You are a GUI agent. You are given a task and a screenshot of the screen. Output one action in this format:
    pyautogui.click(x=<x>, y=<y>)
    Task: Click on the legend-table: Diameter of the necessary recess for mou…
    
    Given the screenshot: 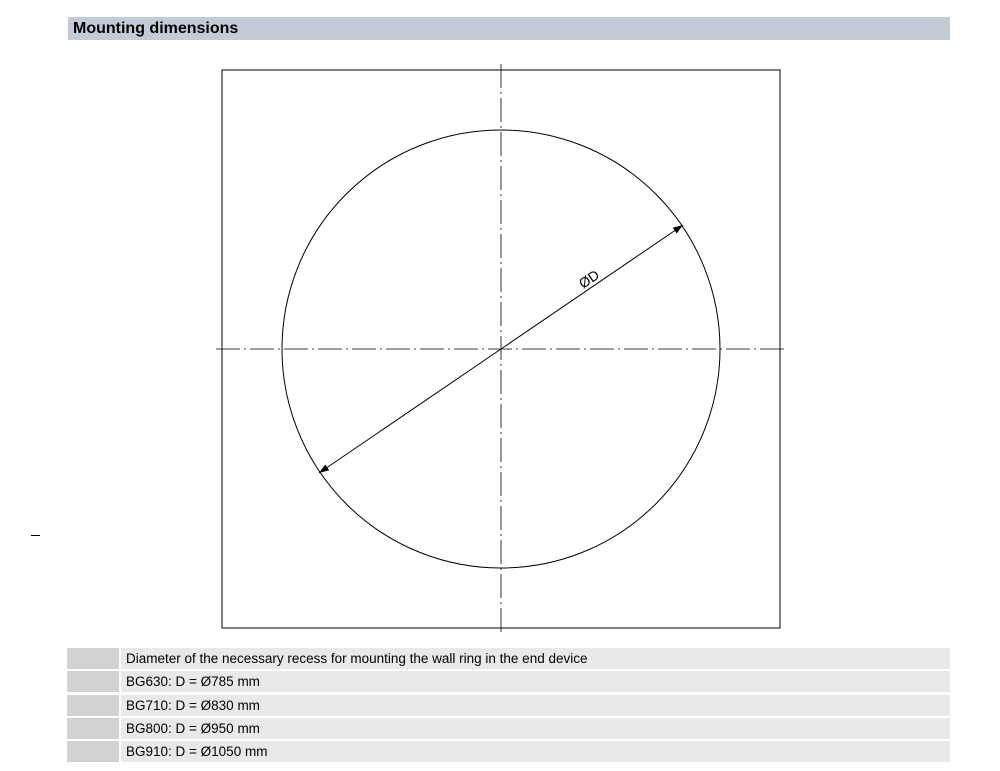 What is the action you would take?
    pyautogui.click(x=508, y=706)
    